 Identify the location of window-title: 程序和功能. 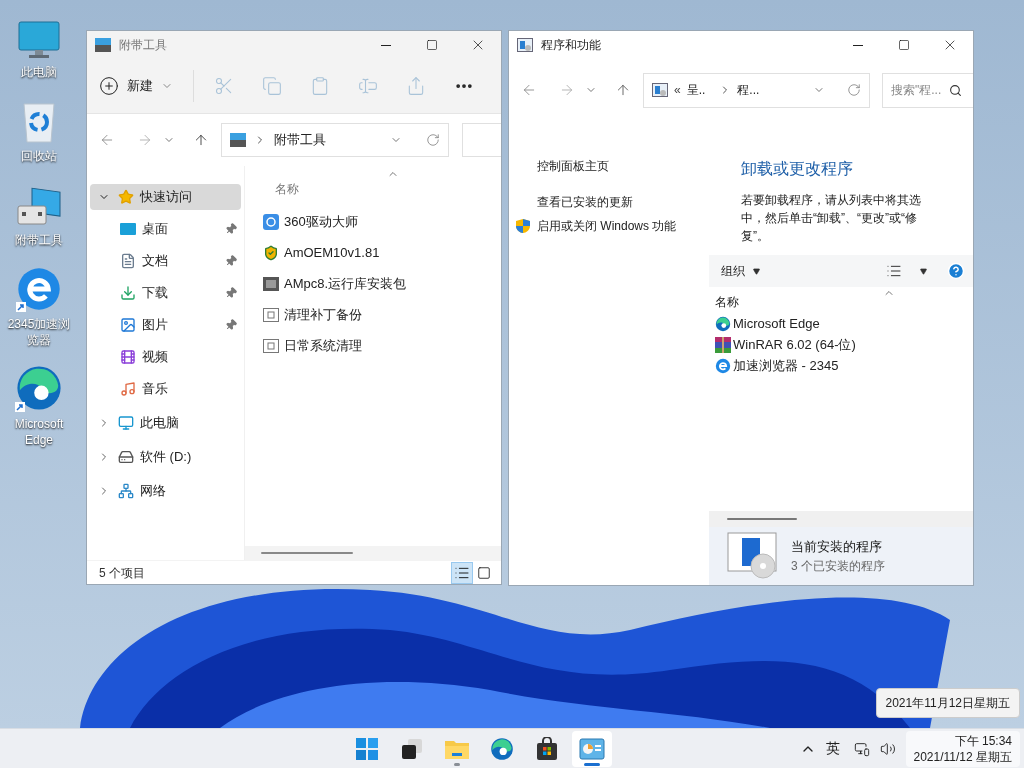
(571, 45).